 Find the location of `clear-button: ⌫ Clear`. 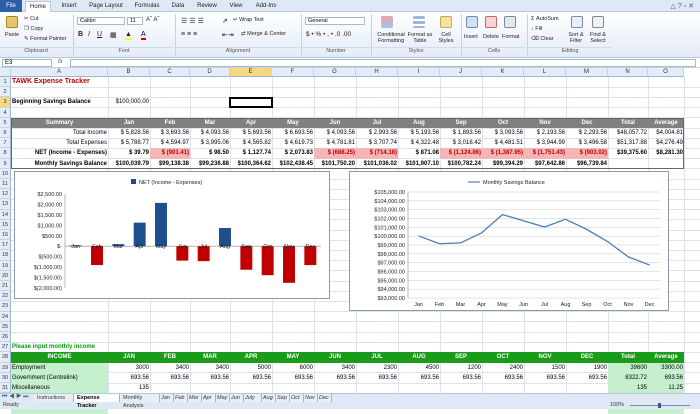

clear-button: ⌫ Clear is located at coordinates (542, 39).